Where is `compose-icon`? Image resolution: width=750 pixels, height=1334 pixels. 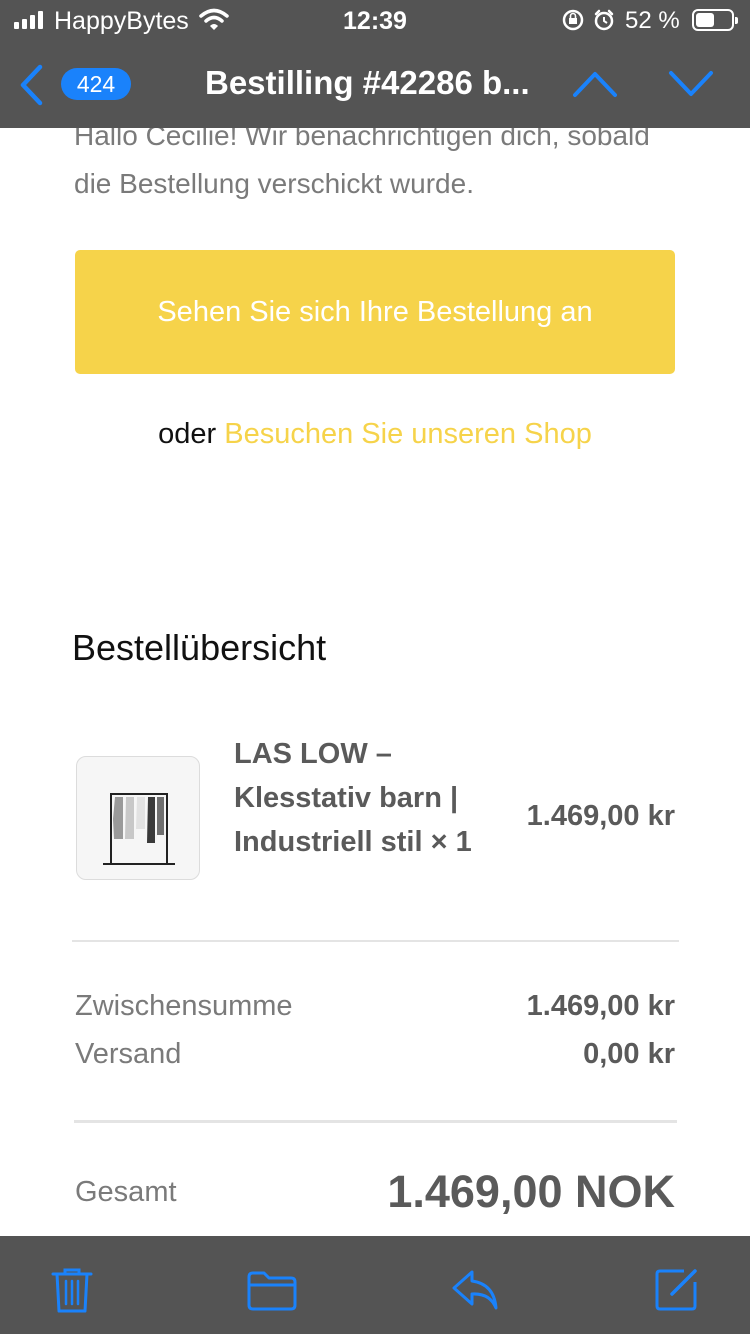
compose-icon is located at coordinates (677, 1289).